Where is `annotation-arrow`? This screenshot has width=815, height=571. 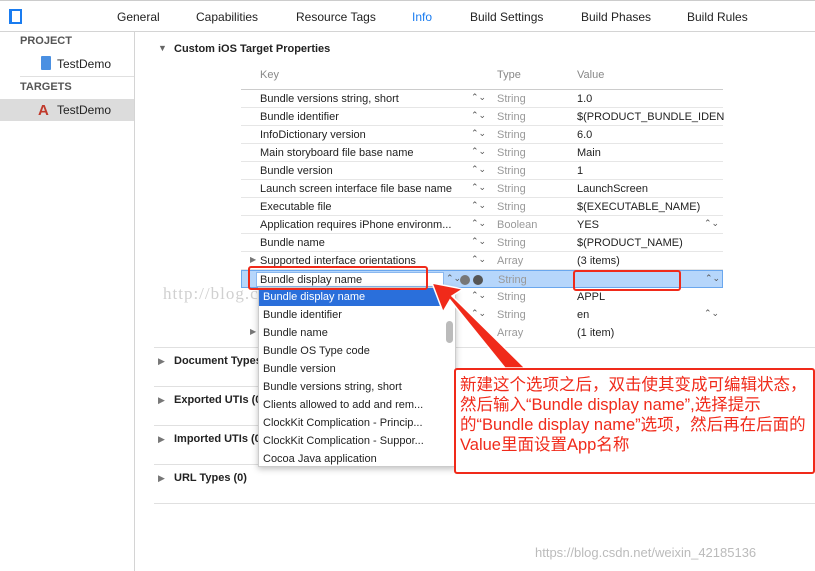 annotation-arrow is located at coordinates (478, 325).